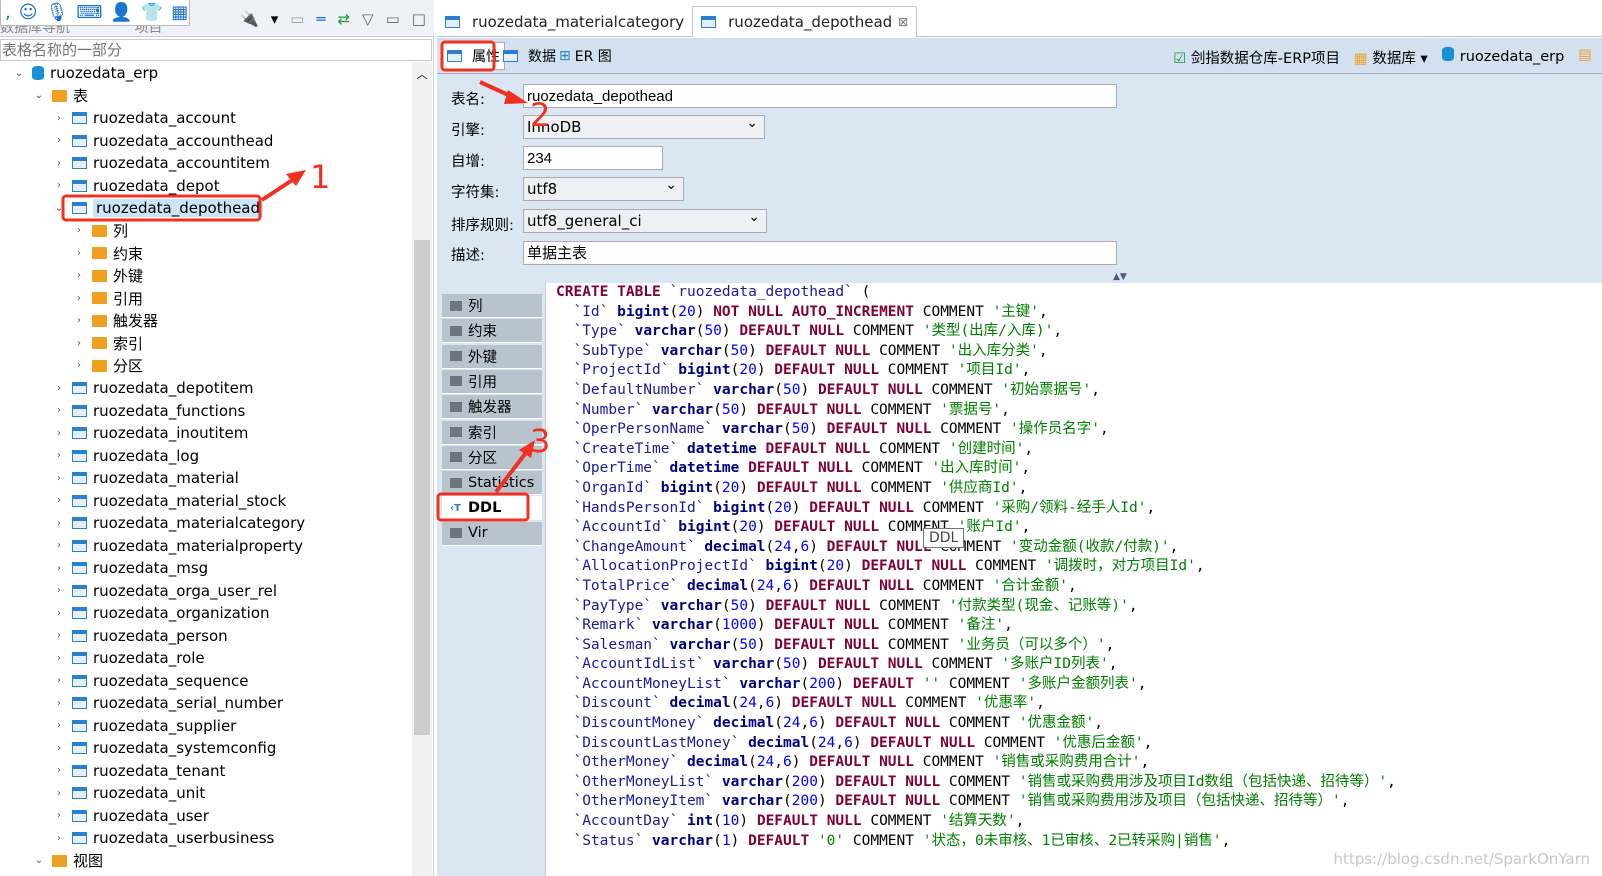  I want to click on tree-subfolder-item: › 触发器, so click(206, 321).